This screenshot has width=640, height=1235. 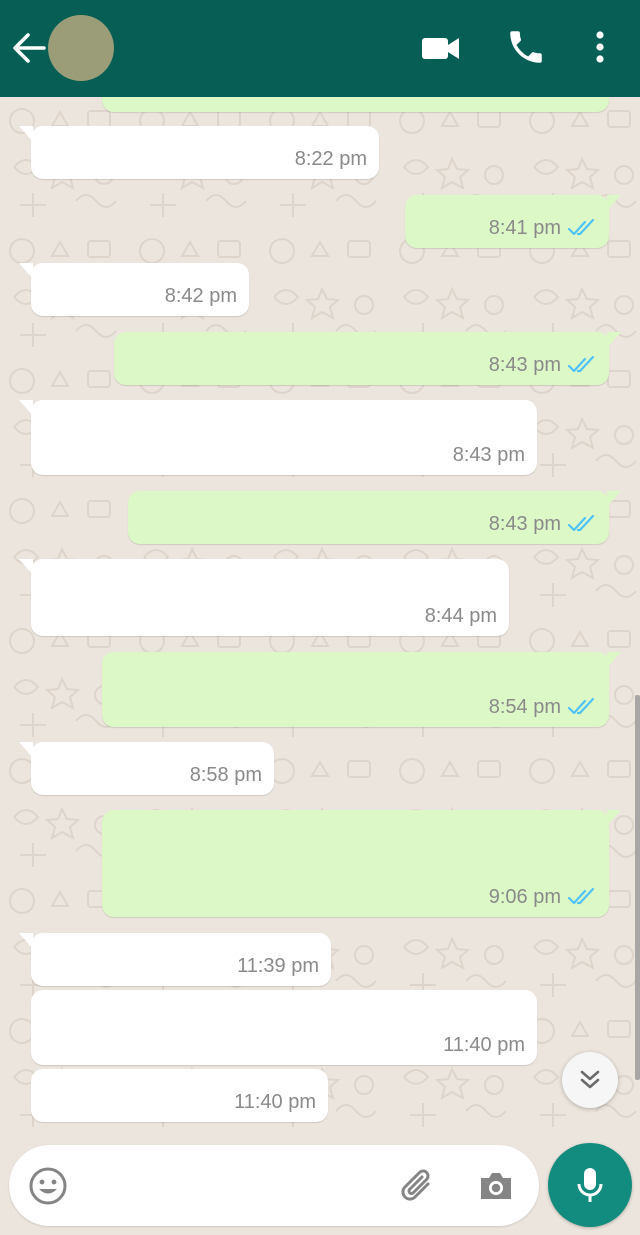 What do you see at coordinates (355, 104) in the screenshot?
I see `outgoing-message` at bounding box center [355, 104].